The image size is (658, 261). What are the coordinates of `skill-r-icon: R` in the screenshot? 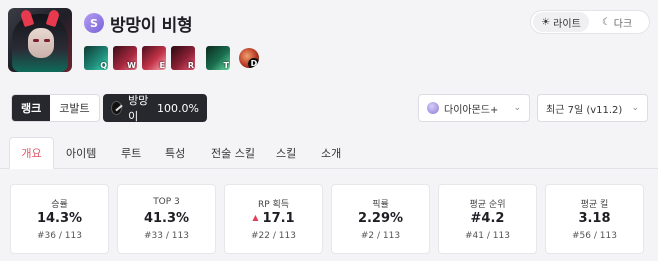 It's located at (183, 58).